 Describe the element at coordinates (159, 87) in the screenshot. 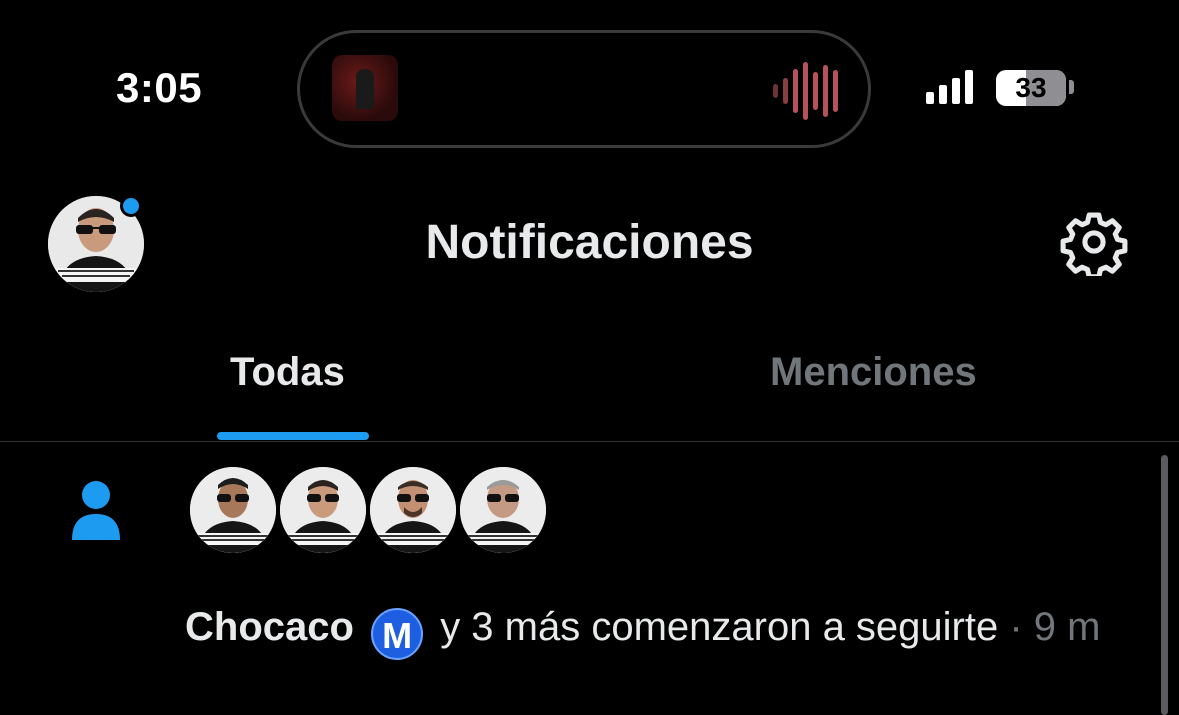

I see `status-time: 3:05` at that location.